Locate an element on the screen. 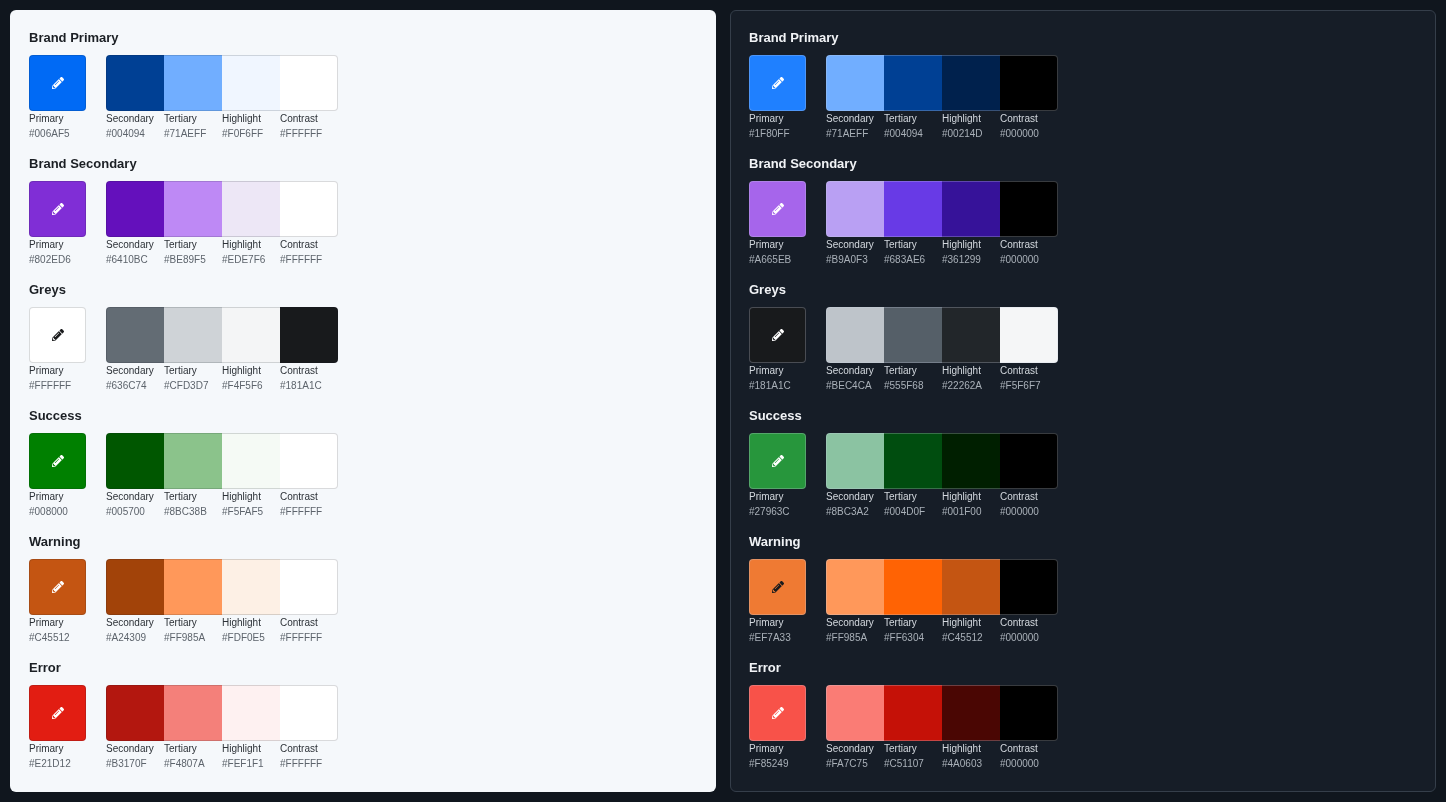 The width and height of the screenshot is (1446, 802). palette-title: Warning is located at coordinates (775, 542).